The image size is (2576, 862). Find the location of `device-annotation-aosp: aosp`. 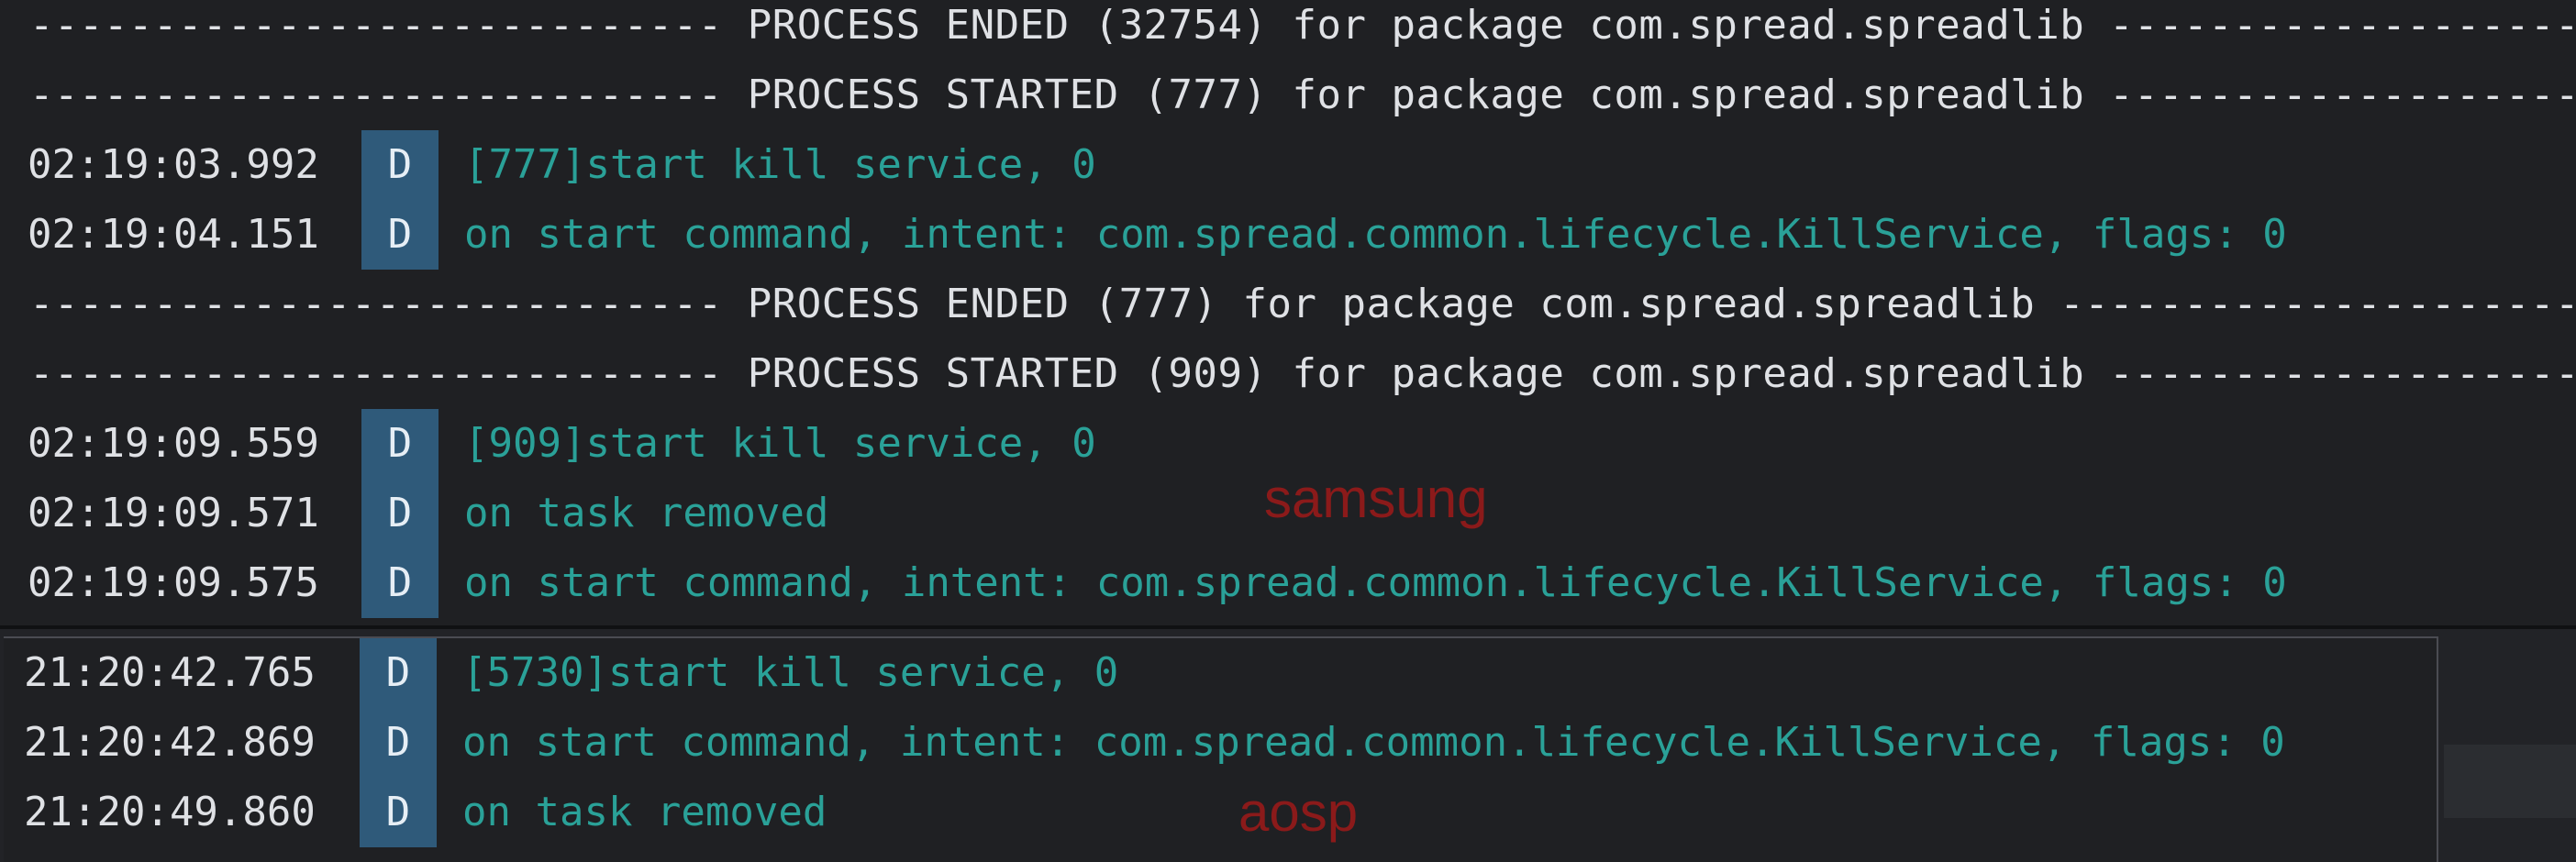

device-annotation-aosp: aosp is located at coordinates (1298, 812).